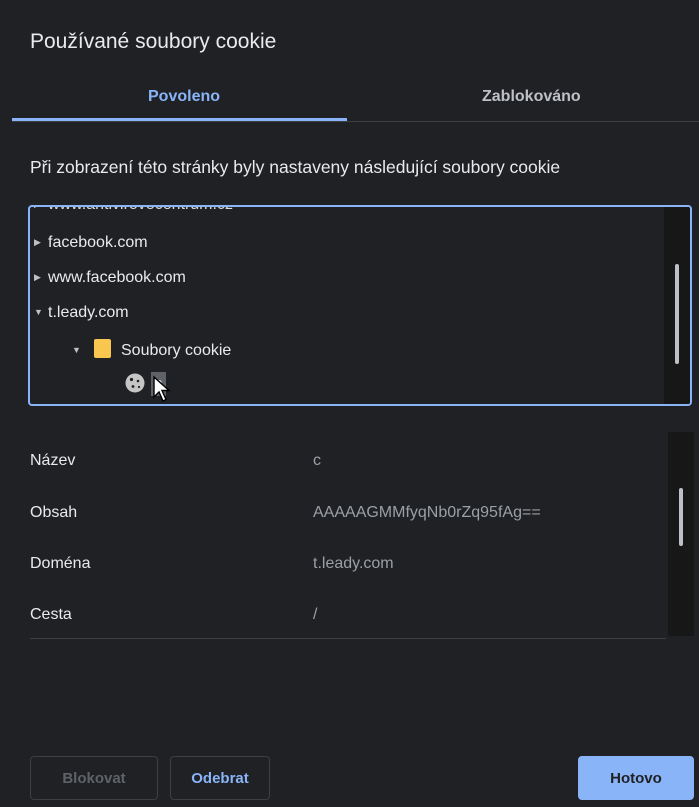 This screenshot has height=807, width=699. What do you see at coordinates (54, 512) in the screenshot?
I see `details-label-content: Obsah` at bounding box center [54, 512].